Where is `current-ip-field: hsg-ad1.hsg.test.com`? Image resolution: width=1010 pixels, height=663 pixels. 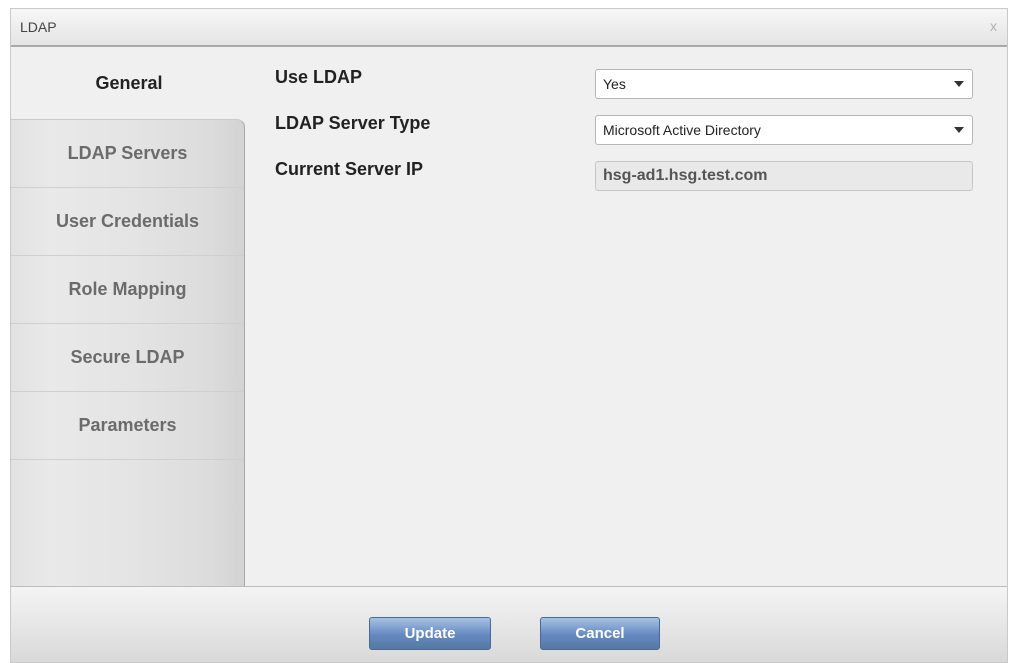 current-ip-field: hsg-ad1.hsg.test.com is located at coordinates (784, 176).